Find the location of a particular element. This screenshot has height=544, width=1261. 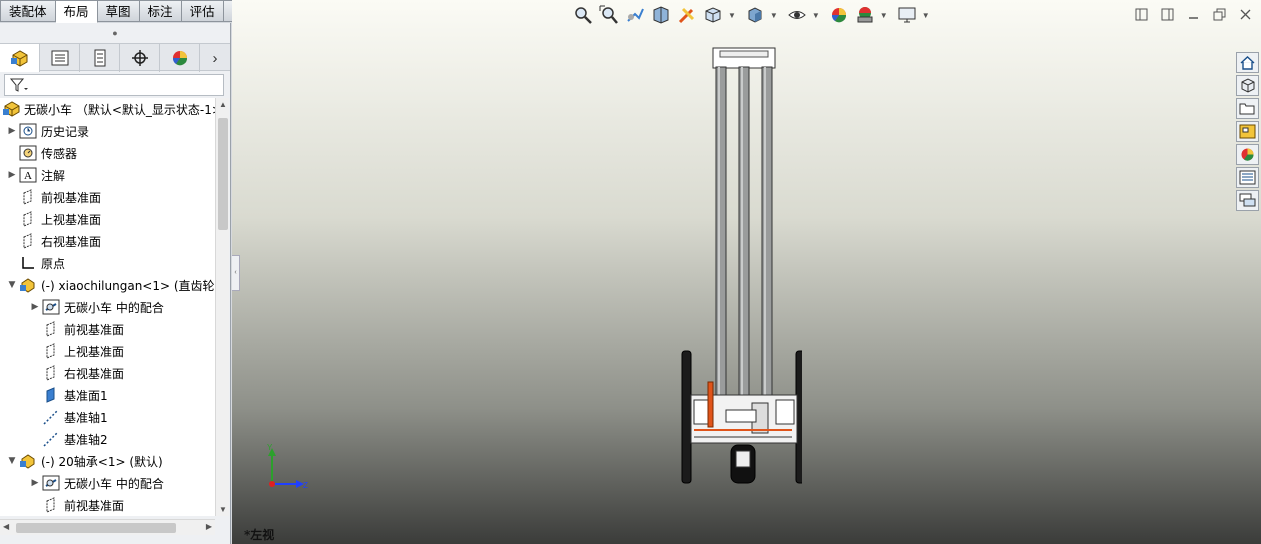

part-icon is located at coordinates (28, 461).